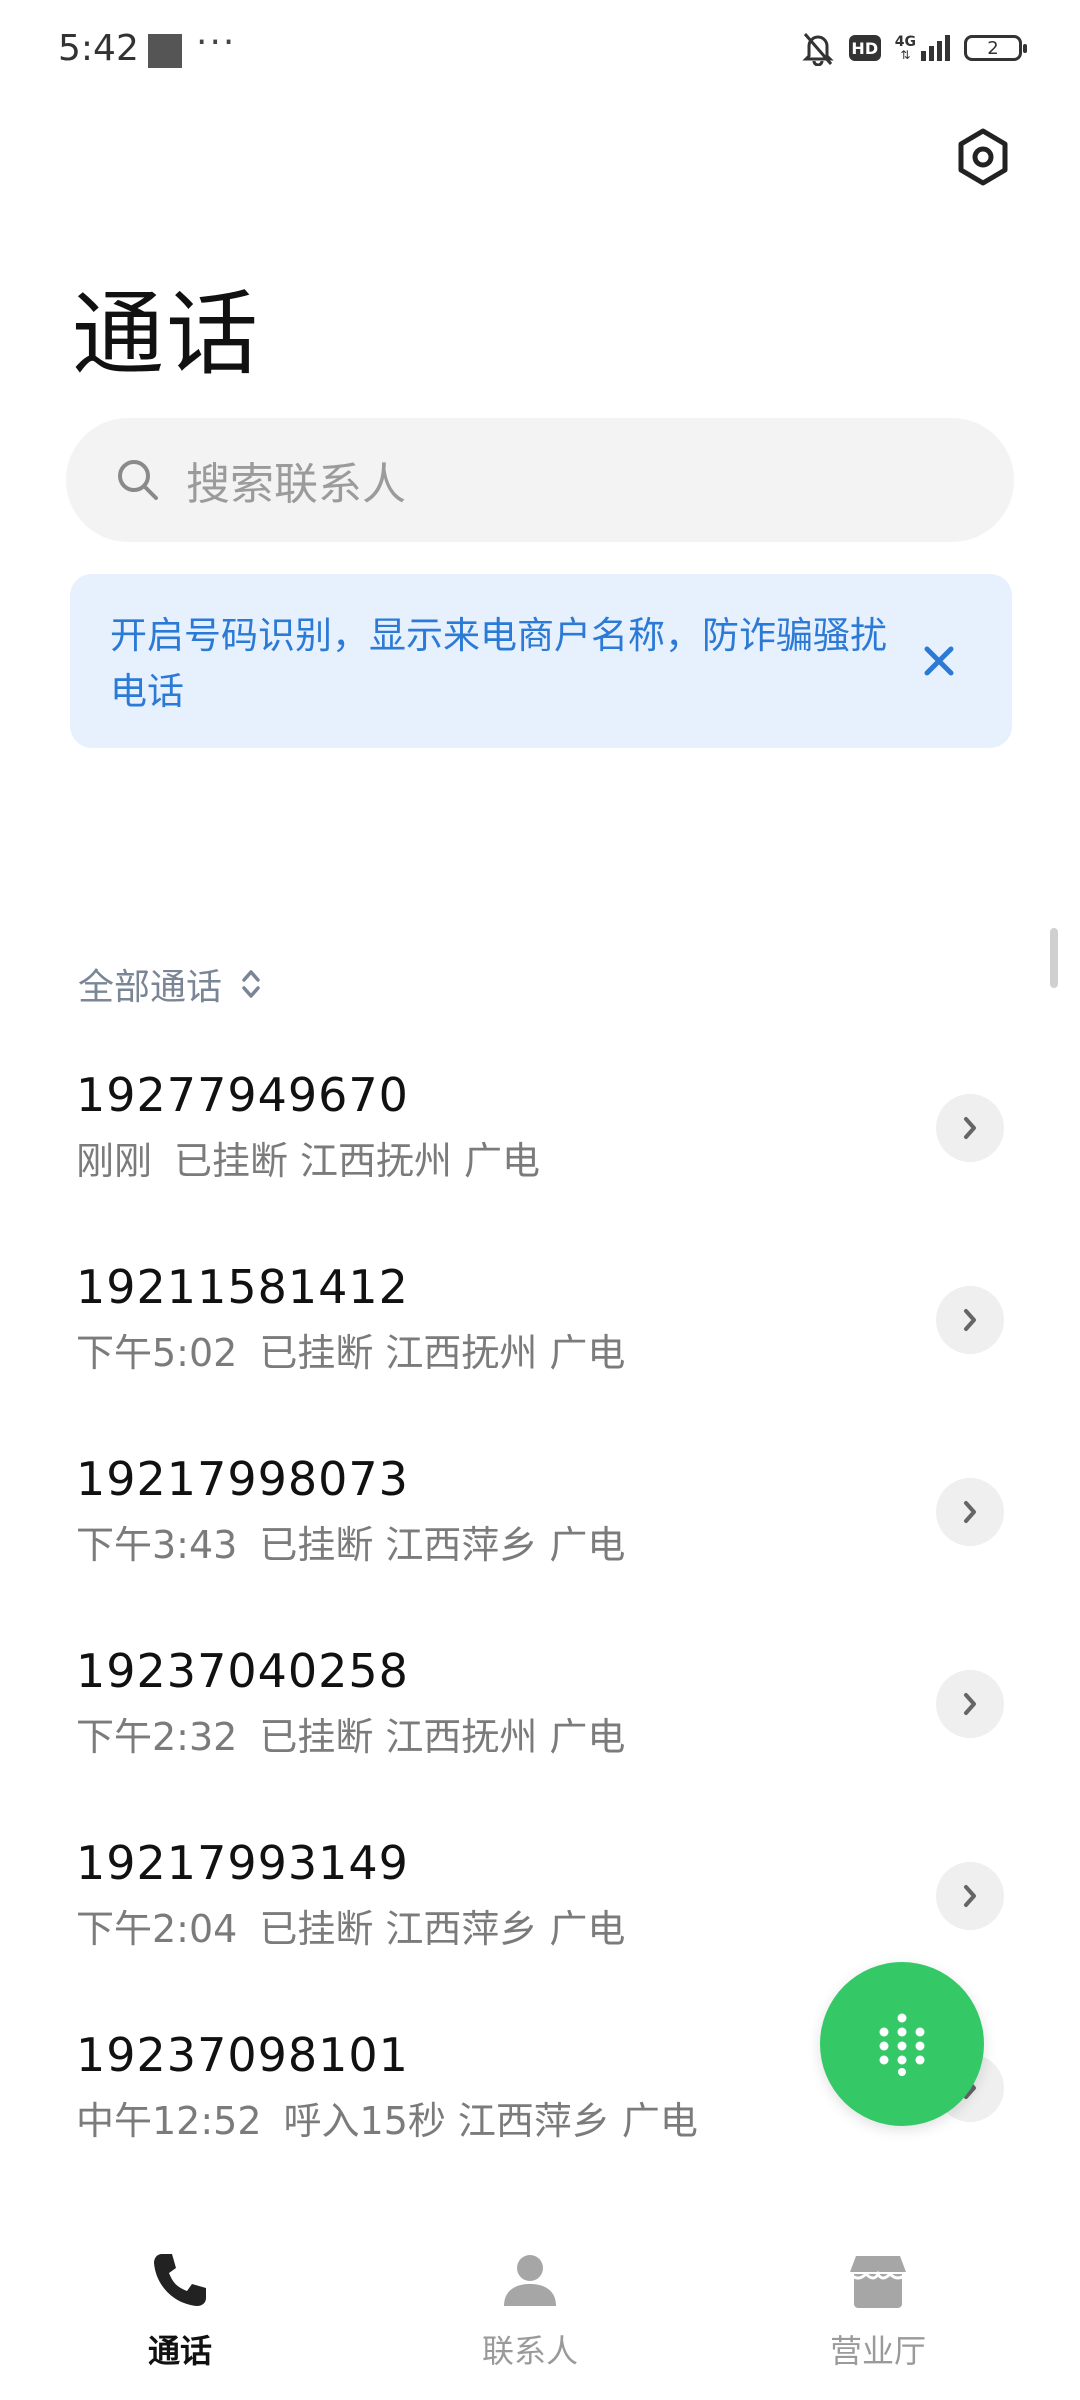 This screenshot has width=1080, height=2400. I want to click on dialpad-icon, so click(902, 2044).